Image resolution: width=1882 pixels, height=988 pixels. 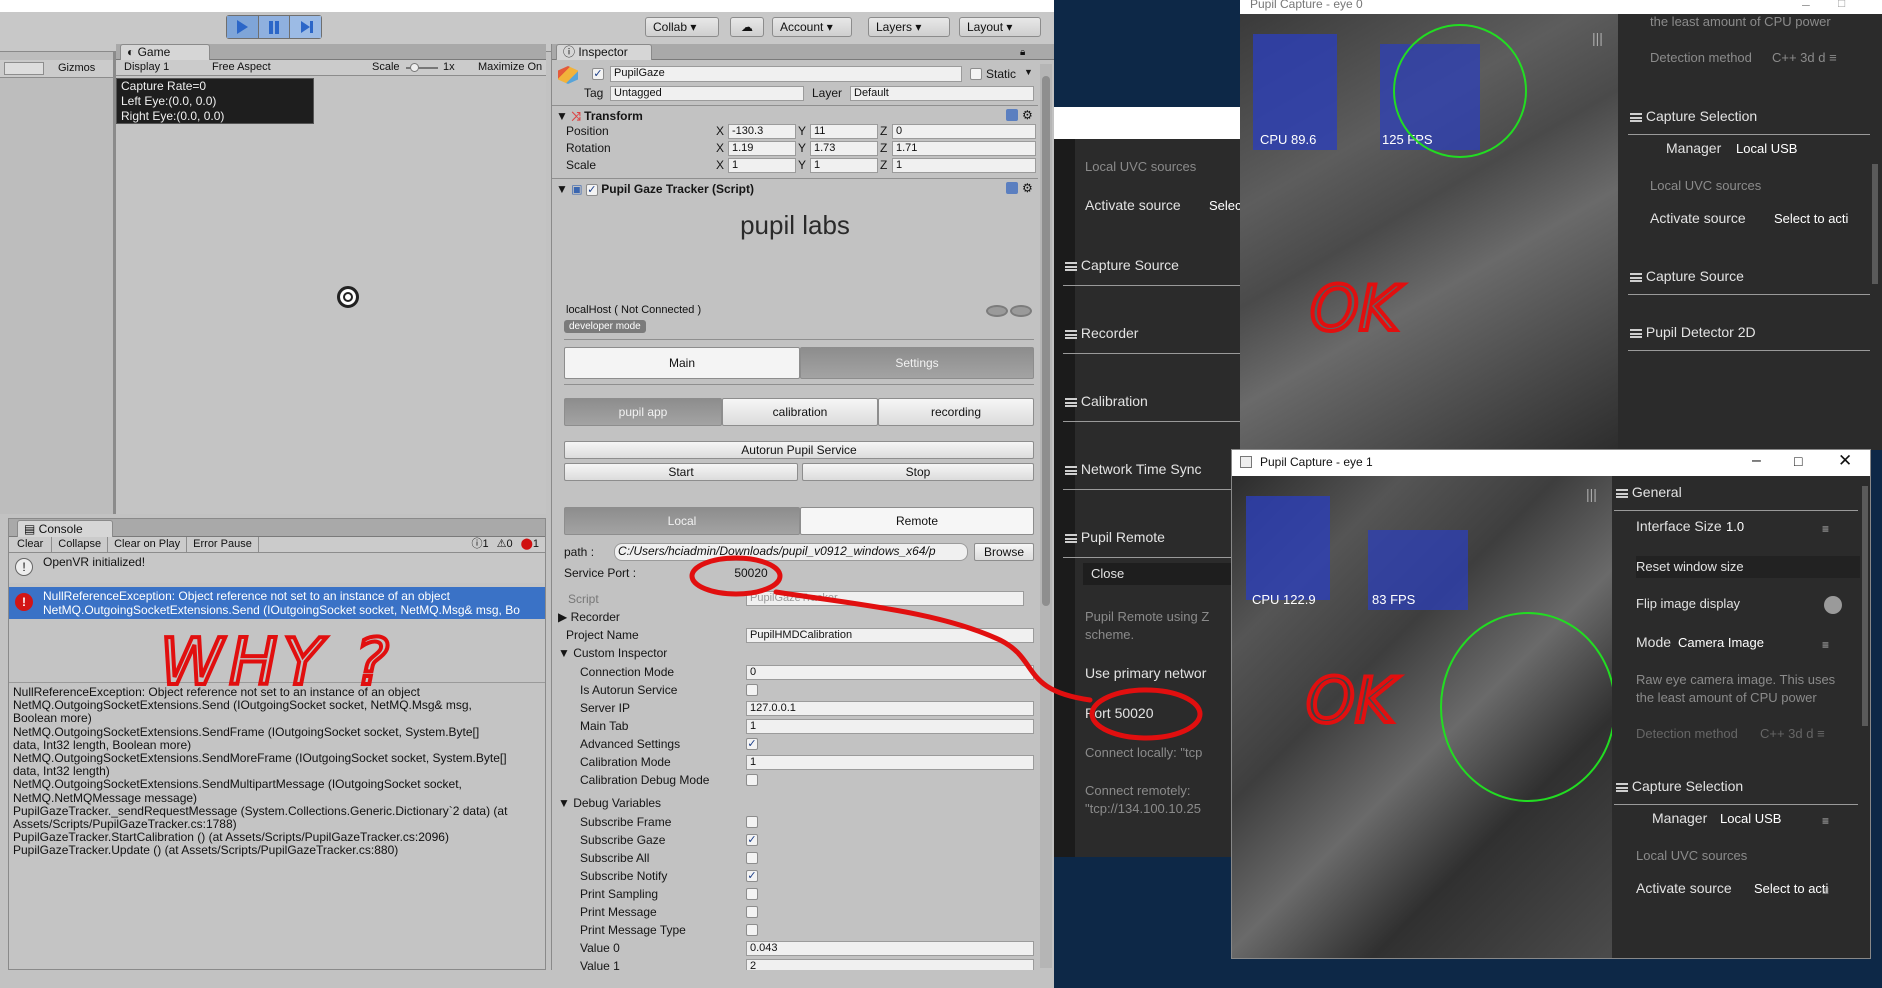 What do you see at coordinates (1353, 700) in the screenshot?
I see `ok-annotation-eye1: OK` at bounding box center [1353, 700].